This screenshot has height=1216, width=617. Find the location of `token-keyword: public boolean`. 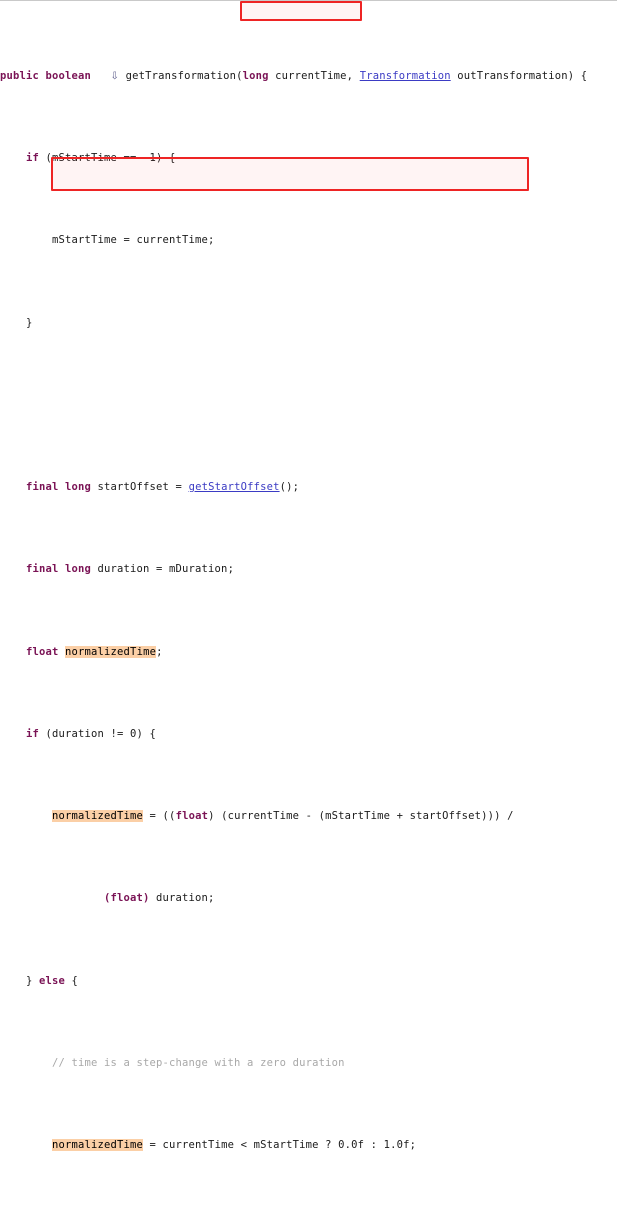

token-keyword: public boolean is located at coordinates (46, 75).